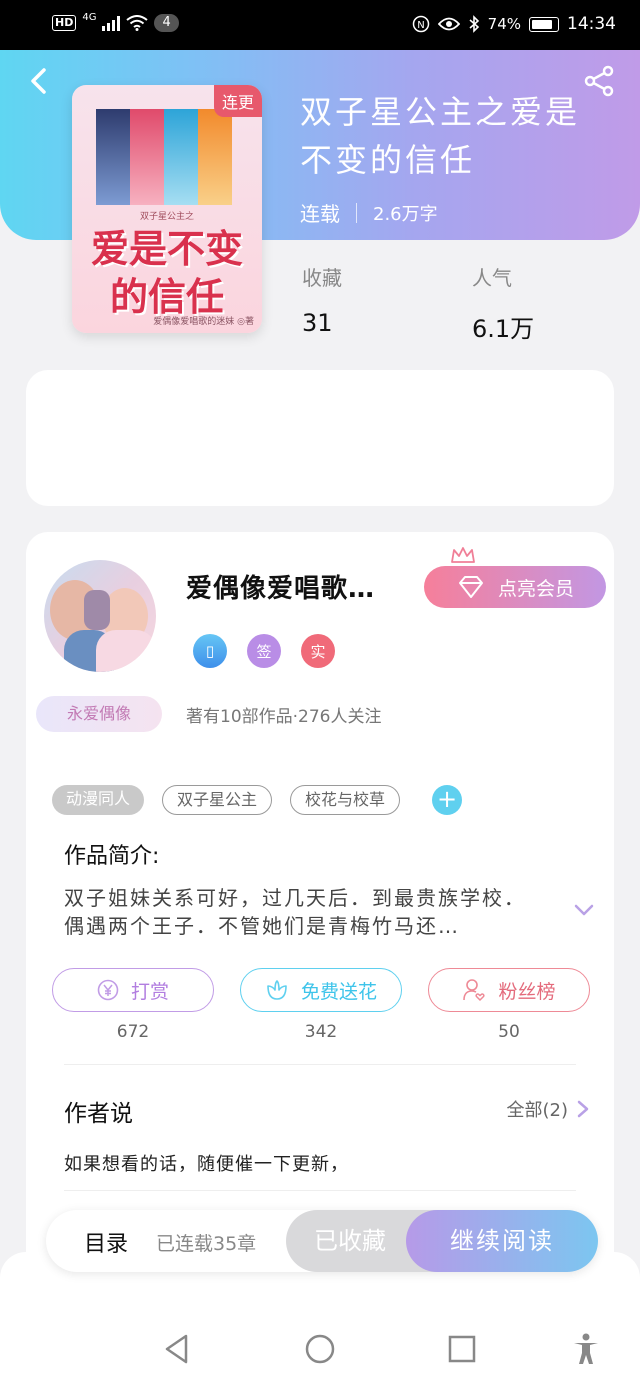 The image size is (640, 1387). Describe the element at coordinates (217, 800) in the screenshot. I see `tag-item: 双子星公主` at that location.